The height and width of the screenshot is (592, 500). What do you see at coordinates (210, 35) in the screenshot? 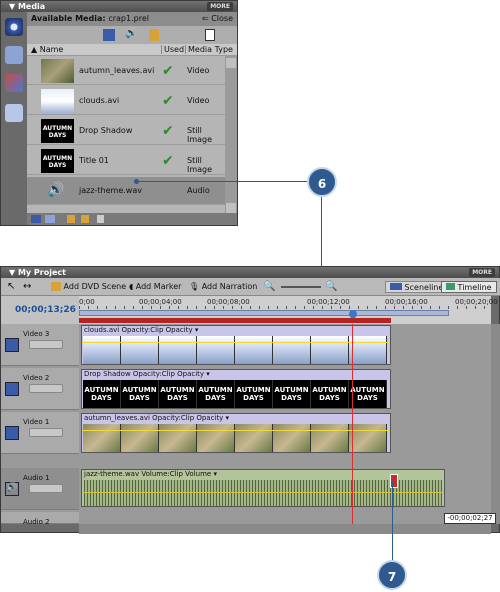
I see `new-item-icon` at bounding box center [210, 35].